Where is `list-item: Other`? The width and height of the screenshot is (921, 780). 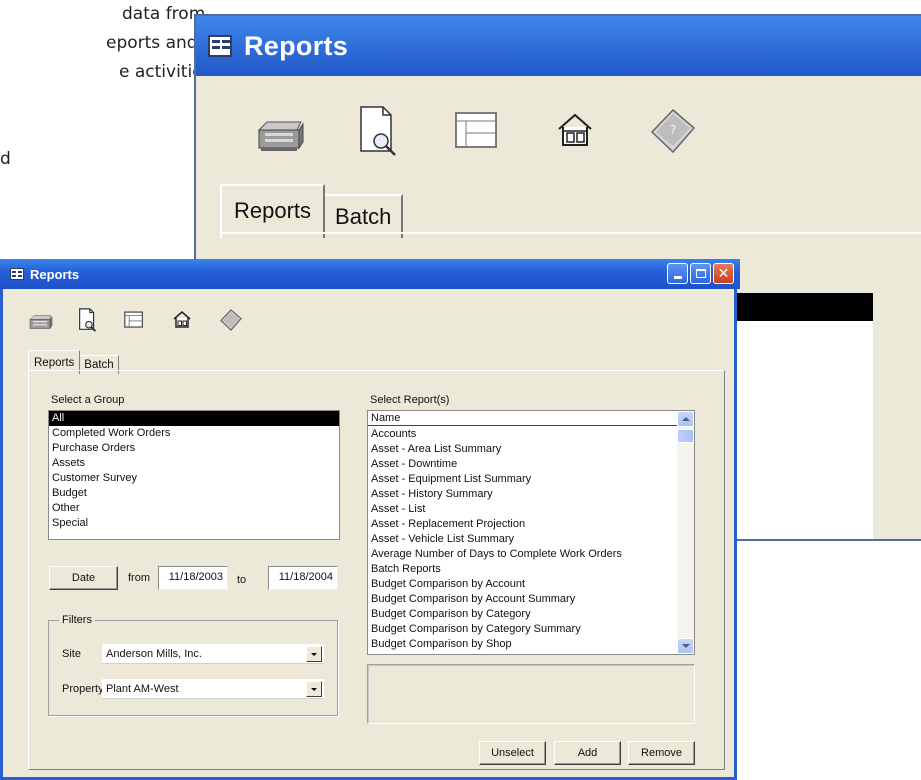
list-item: Other is located at coordinates (194, 508).